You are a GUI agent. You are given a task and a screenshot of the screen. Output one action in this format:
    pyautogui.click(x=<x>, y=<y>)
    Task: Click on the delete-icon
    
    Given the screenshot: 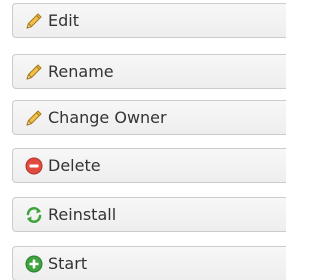 What is the action you would take?
    pyautogui.click(x=34, y=166)
    